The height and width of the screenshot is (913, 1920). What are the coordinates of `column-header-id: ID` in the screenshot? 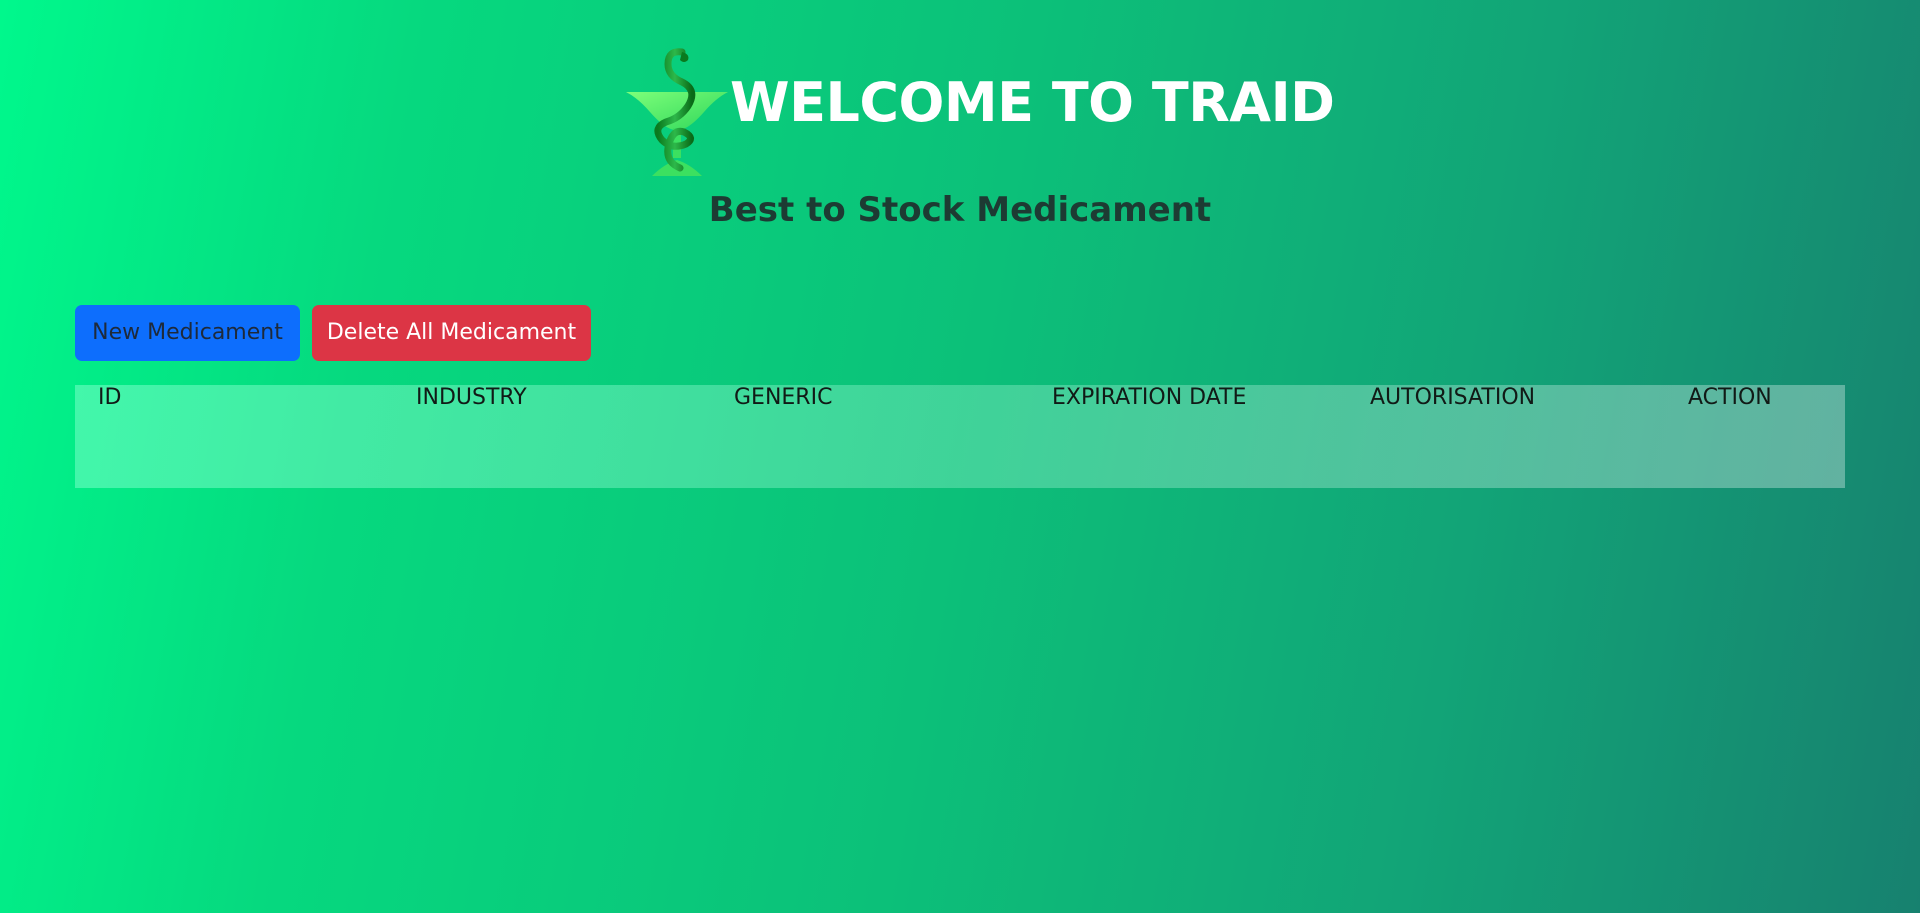 It's located at (110, 397).